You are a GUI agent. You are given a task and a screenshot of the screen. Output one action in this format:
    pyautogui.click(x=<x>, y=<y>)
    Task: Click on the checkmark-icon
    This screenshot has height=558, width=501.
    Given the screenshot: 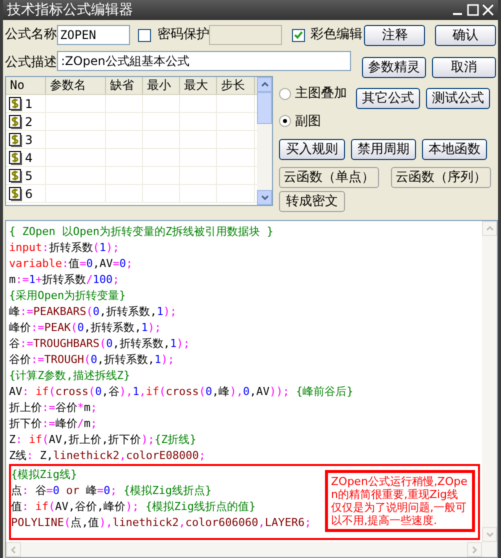 What is the action you would take?
    pyautogui.click(x=299, y=35)
    